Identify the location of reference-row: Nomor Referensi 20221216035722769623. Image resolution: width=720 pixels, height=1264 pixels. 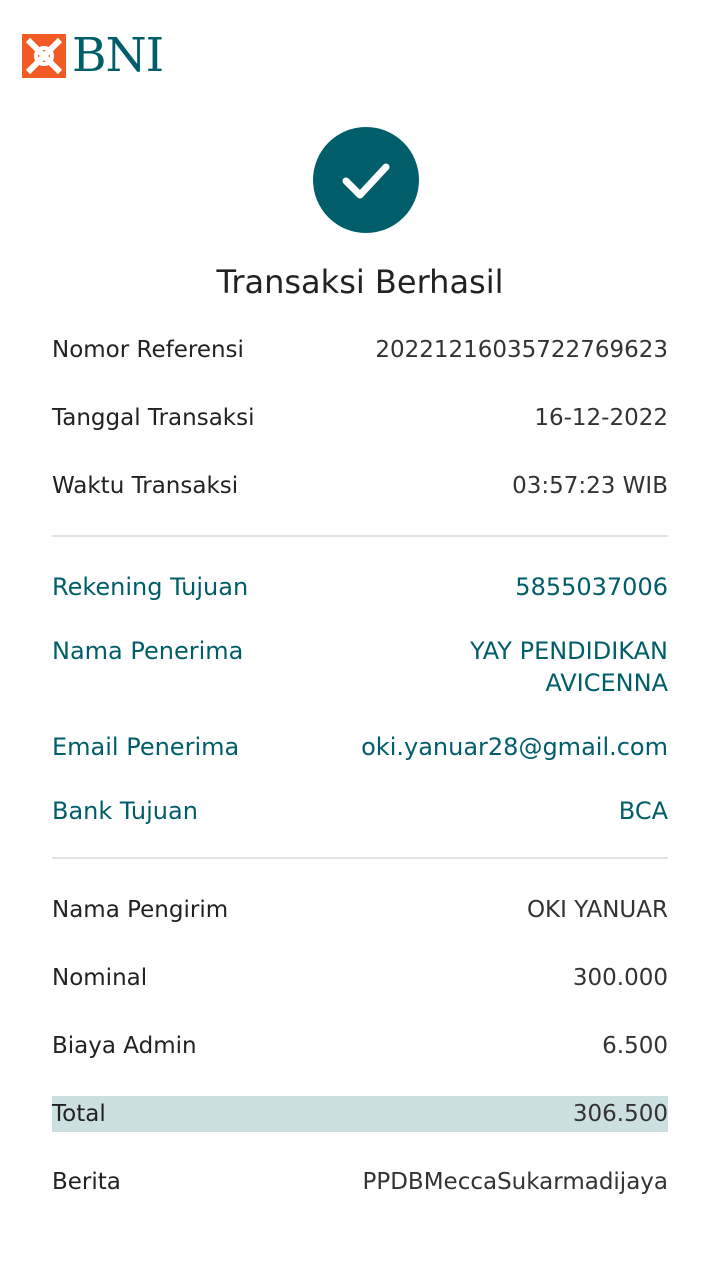
(360, 350).